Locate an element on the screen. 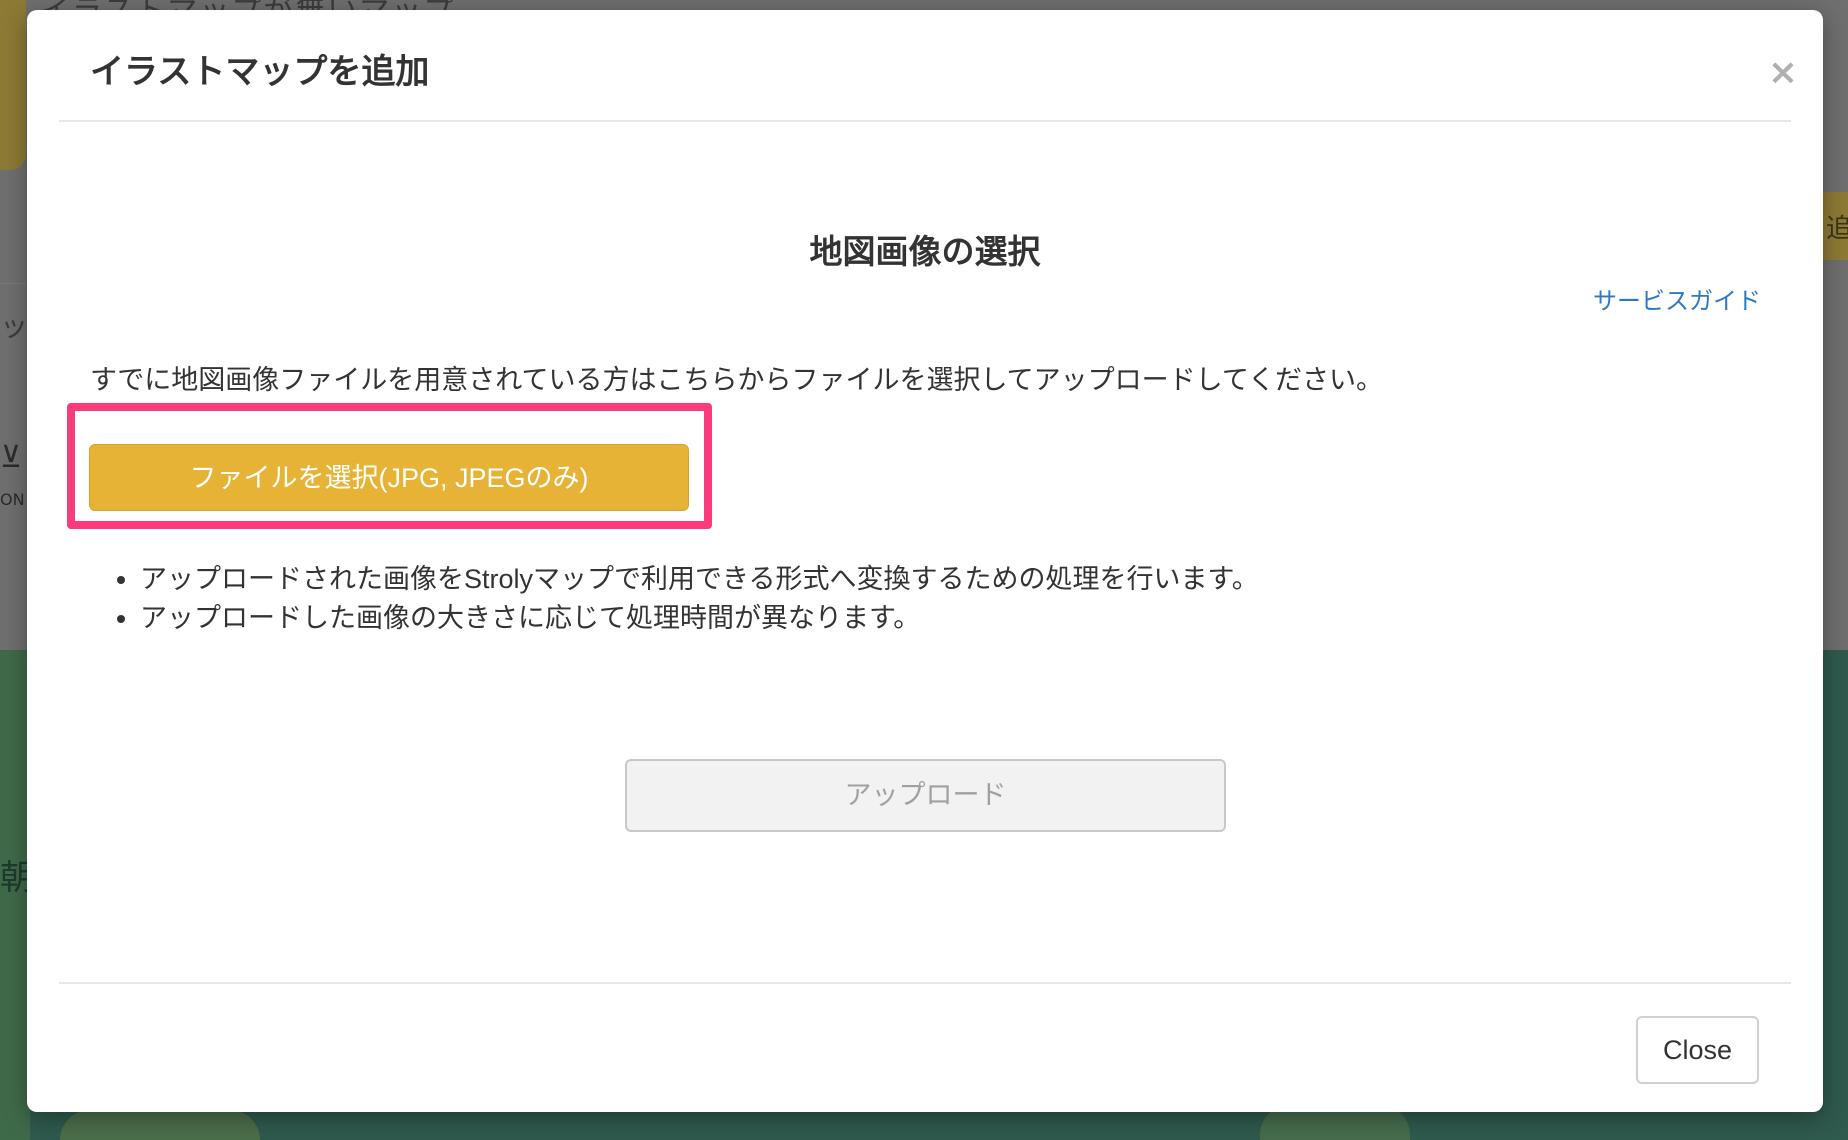  upload-button: アップロード is located at coordinates (925, 795).